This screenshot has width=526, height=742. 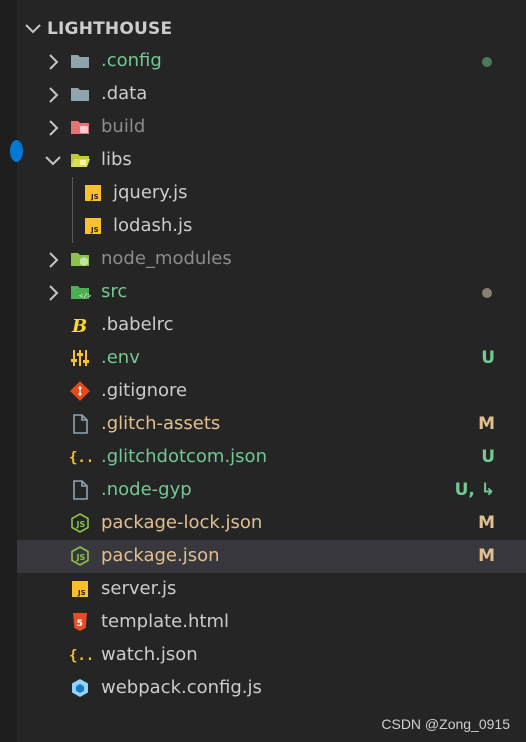 What do you see at coordinates (271, 688) in the screenshot?
I see `tree-file-row: webpack.config.js` at bounding box center [271, 688].